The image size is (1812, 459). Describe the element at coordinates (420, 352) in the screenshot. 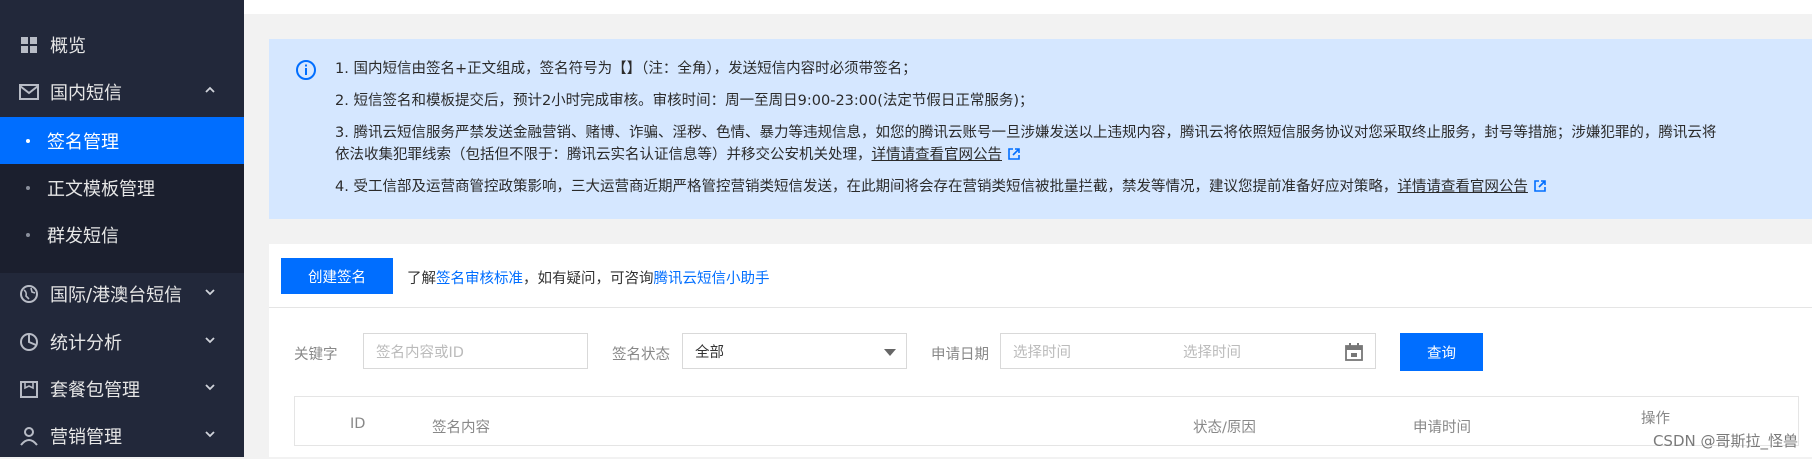

I see `keyword-placeholder: 签名内容或ID` at that location.